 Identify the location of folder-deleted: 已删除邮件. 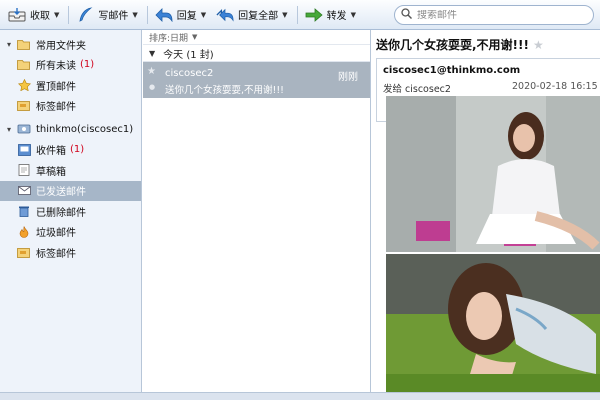
(70, 211).